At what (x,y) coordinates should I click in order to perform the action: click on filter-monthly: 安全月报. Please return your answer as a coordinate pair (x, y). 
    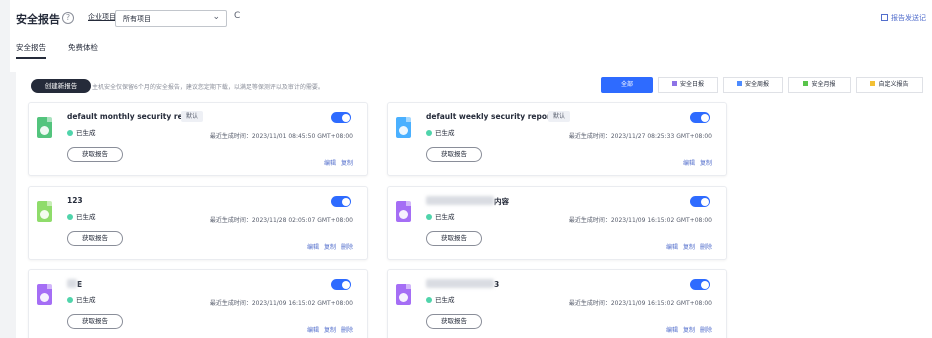
    Looking at the image, I should click on (819, 85).